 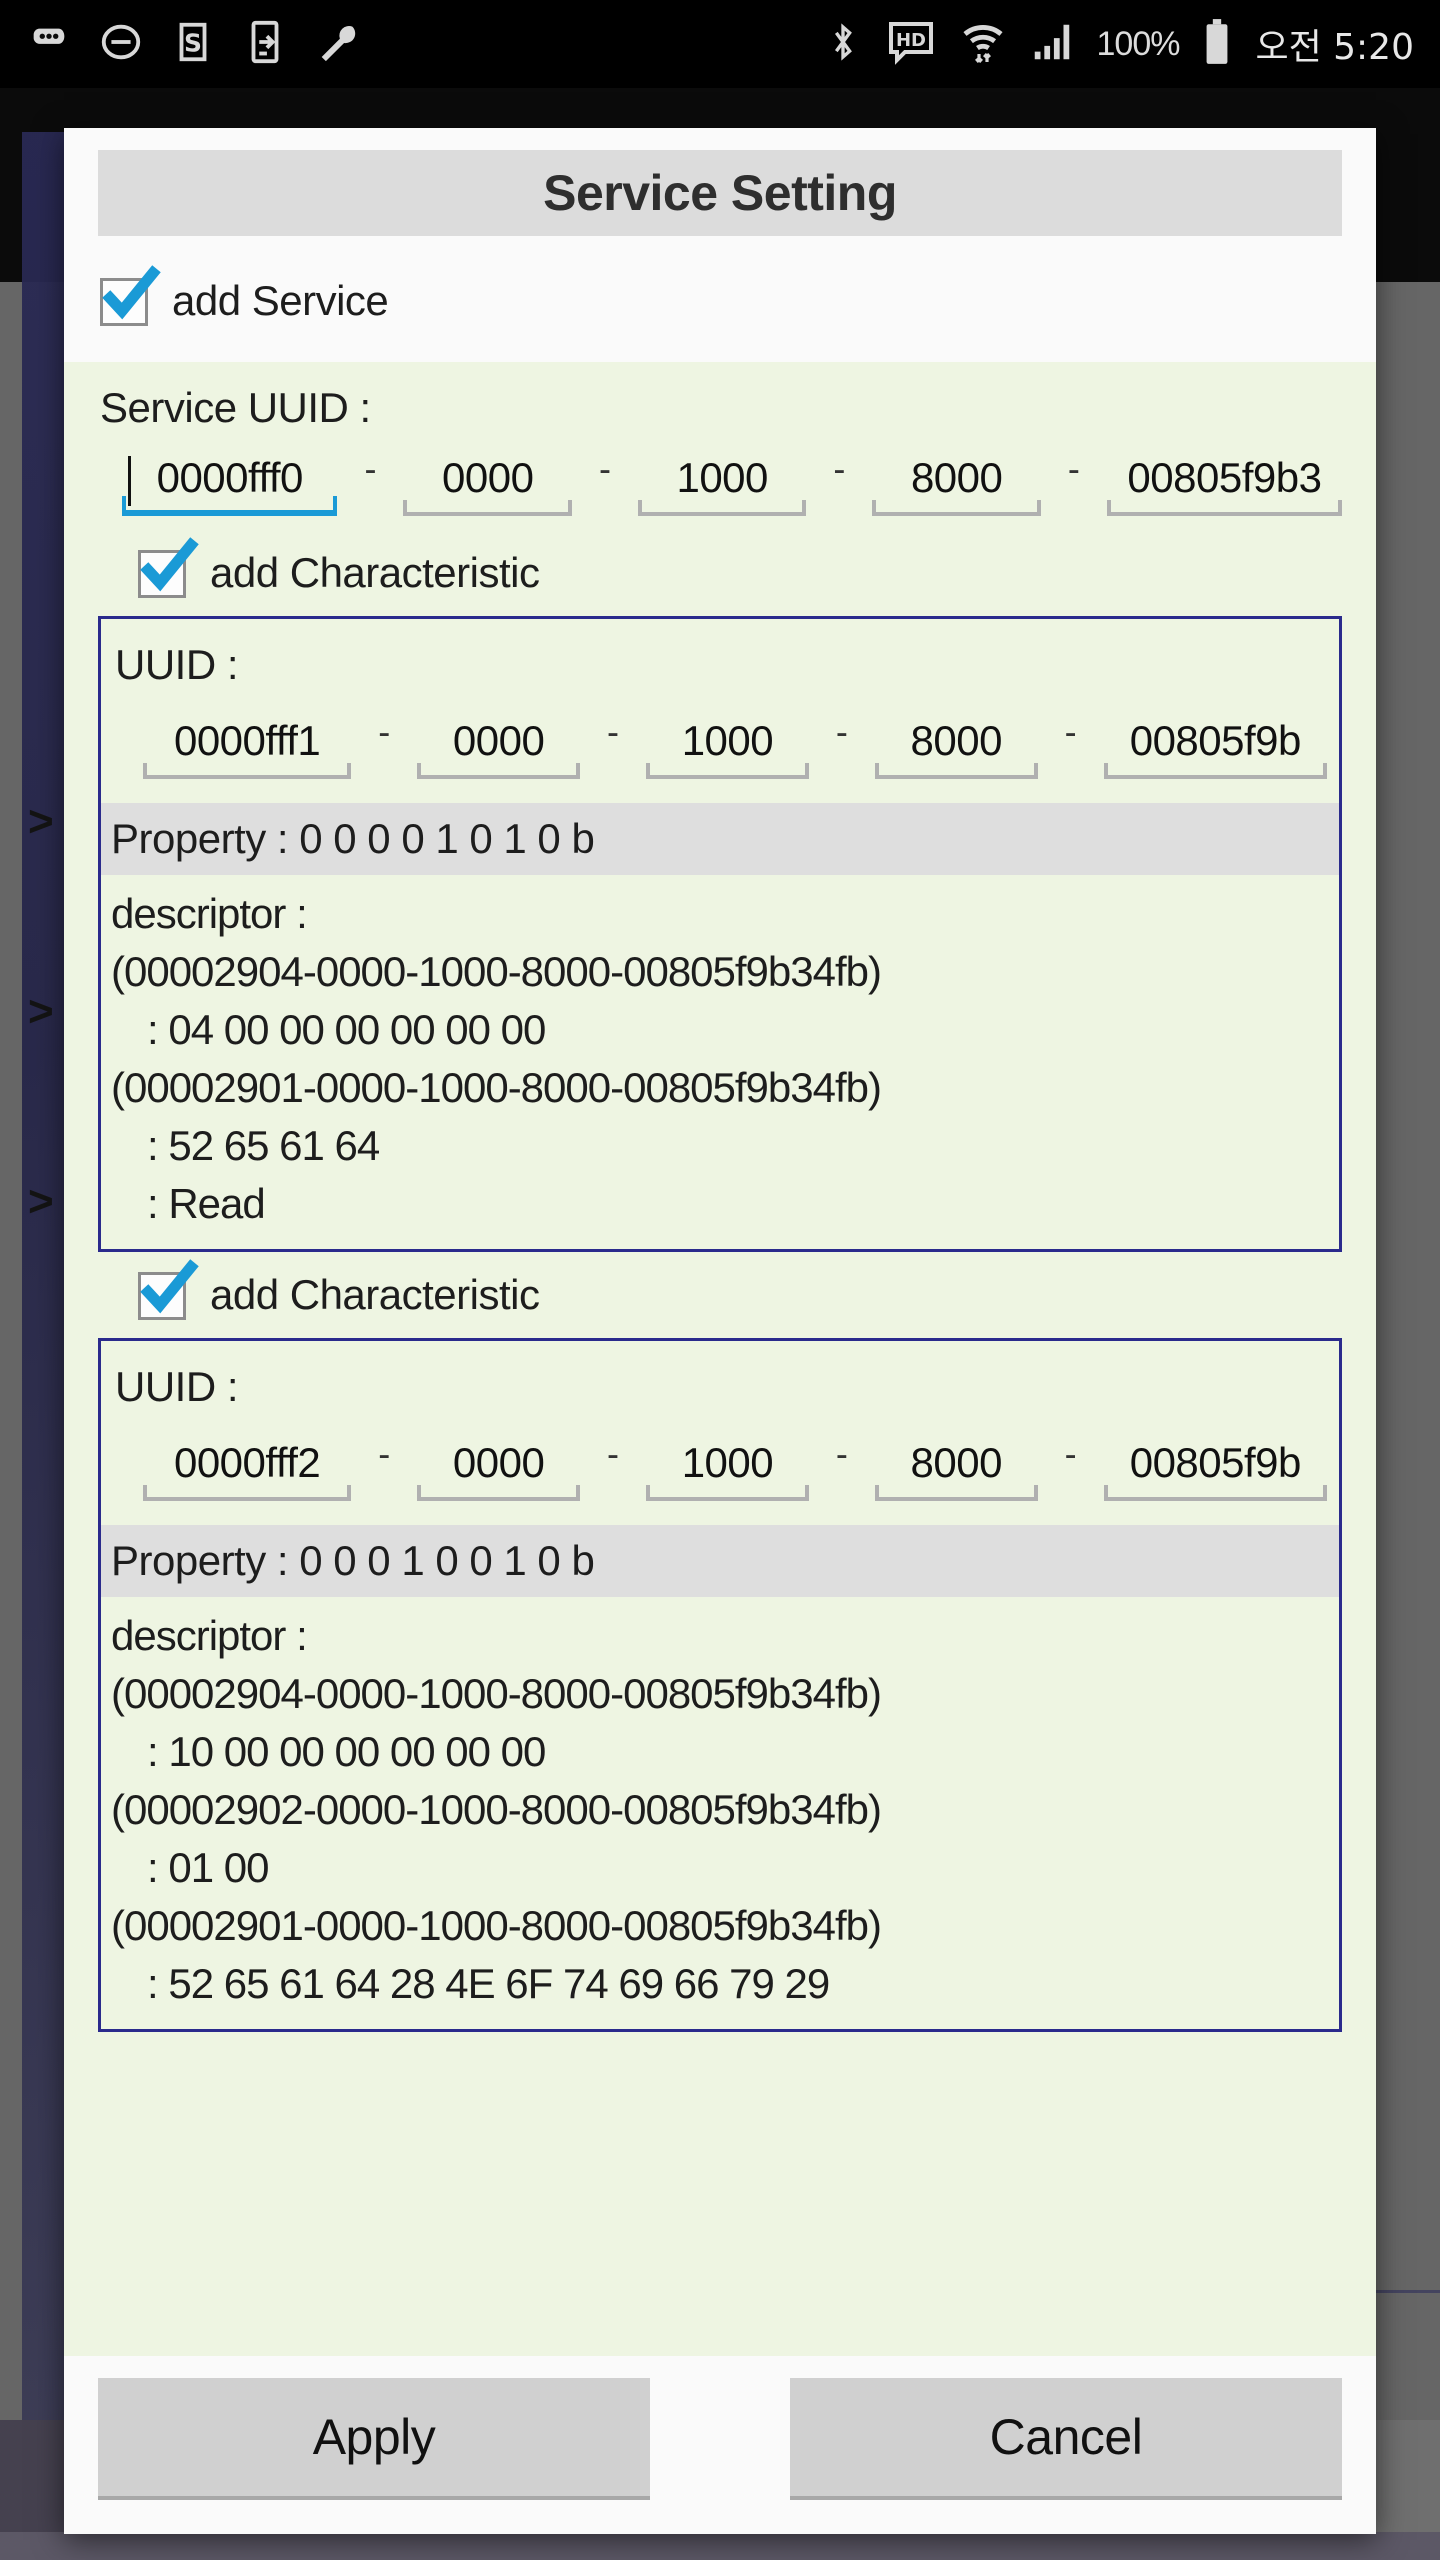 I want to click on service-uuid-value-2: 0000, so click(x=488, y=477).